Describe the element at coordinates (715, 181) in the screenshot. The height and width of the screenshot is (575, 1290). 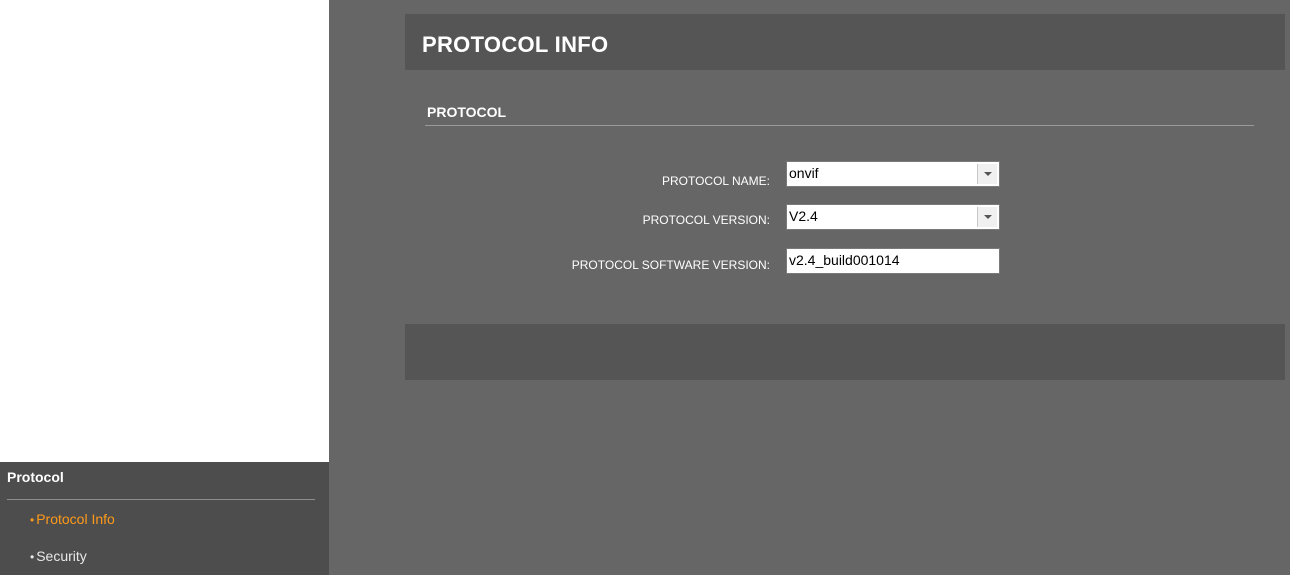
I see `protocol-name-label: PROTOCOL NAME:` at that location.